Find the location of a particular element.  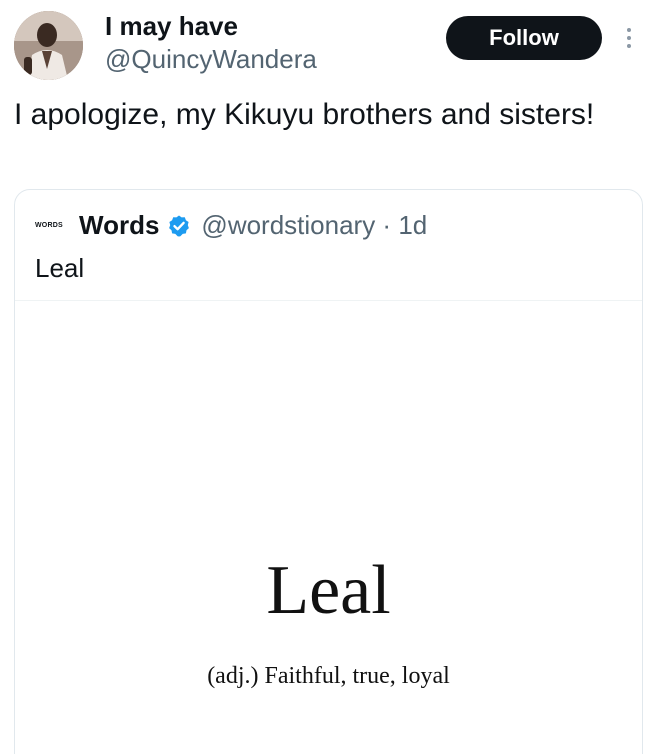

more-options-button is located at coordinates (629, 38).